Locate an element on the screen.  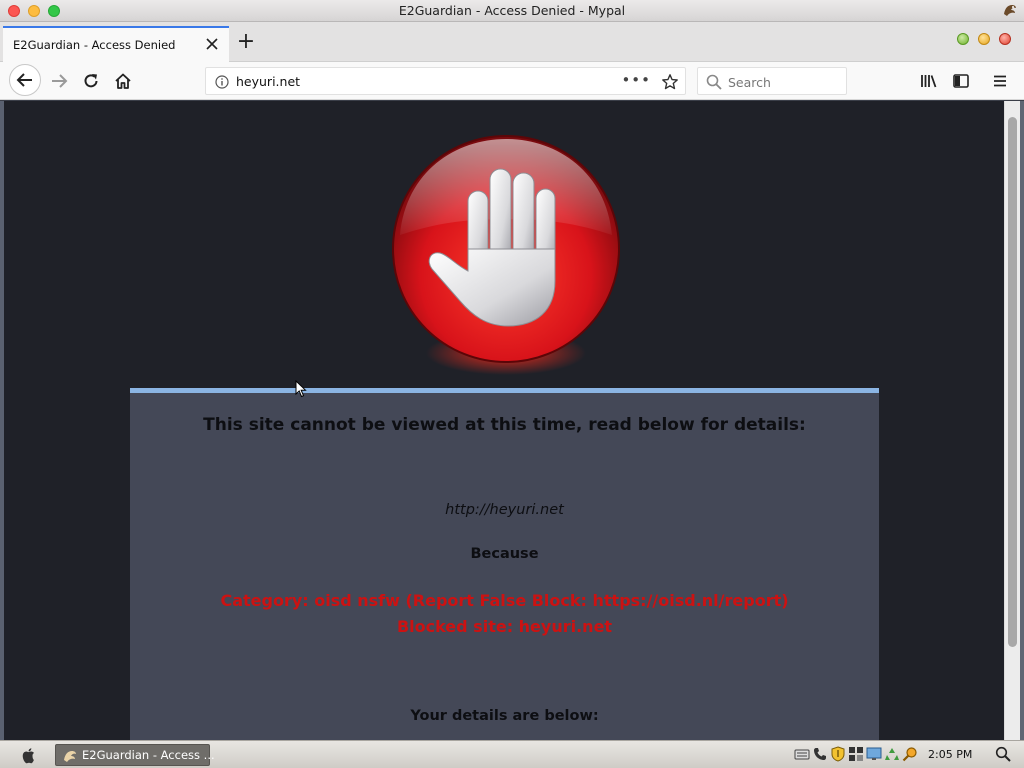
sidebar-icon is located at coordinates (961, 81).